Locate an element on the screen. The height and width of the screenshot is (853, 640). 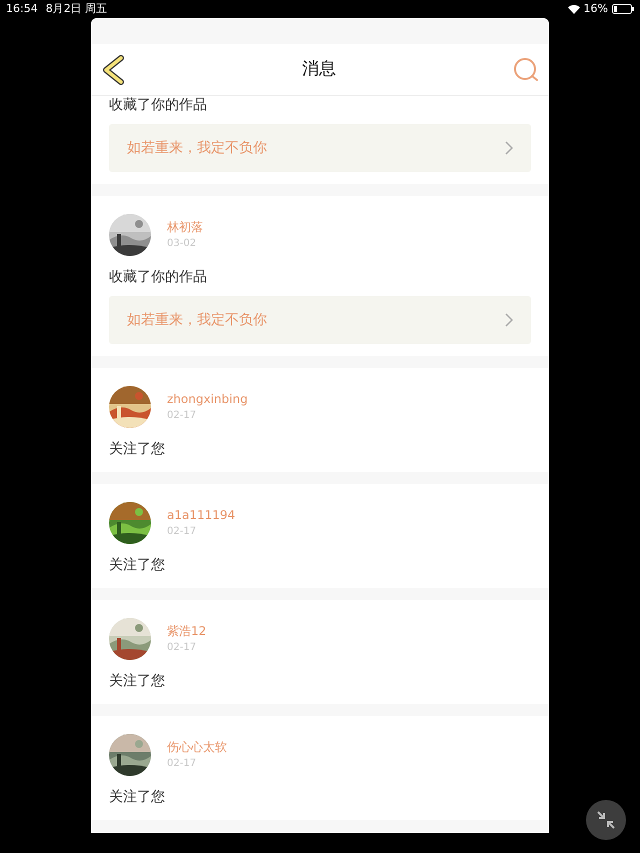
status-date: 8月2日 周五 is located at coordinates (77, 8).